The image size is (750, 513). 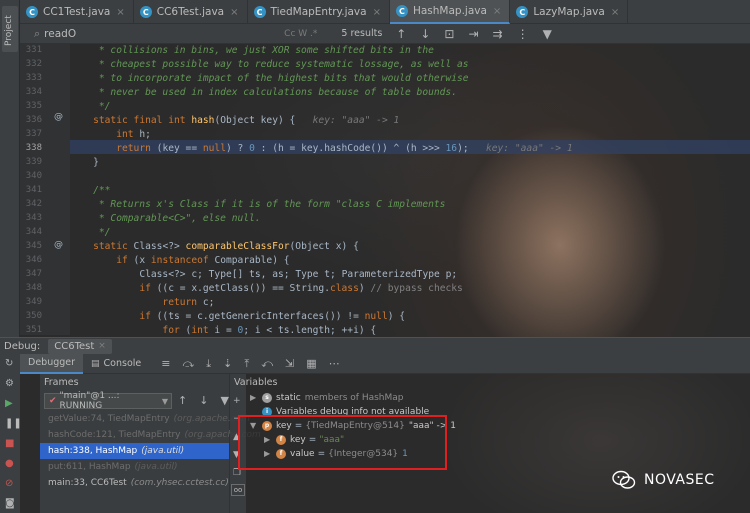 I want to click on variable-node: ▶ f value = {Integer@534} 1, so click(x=336, y=454).